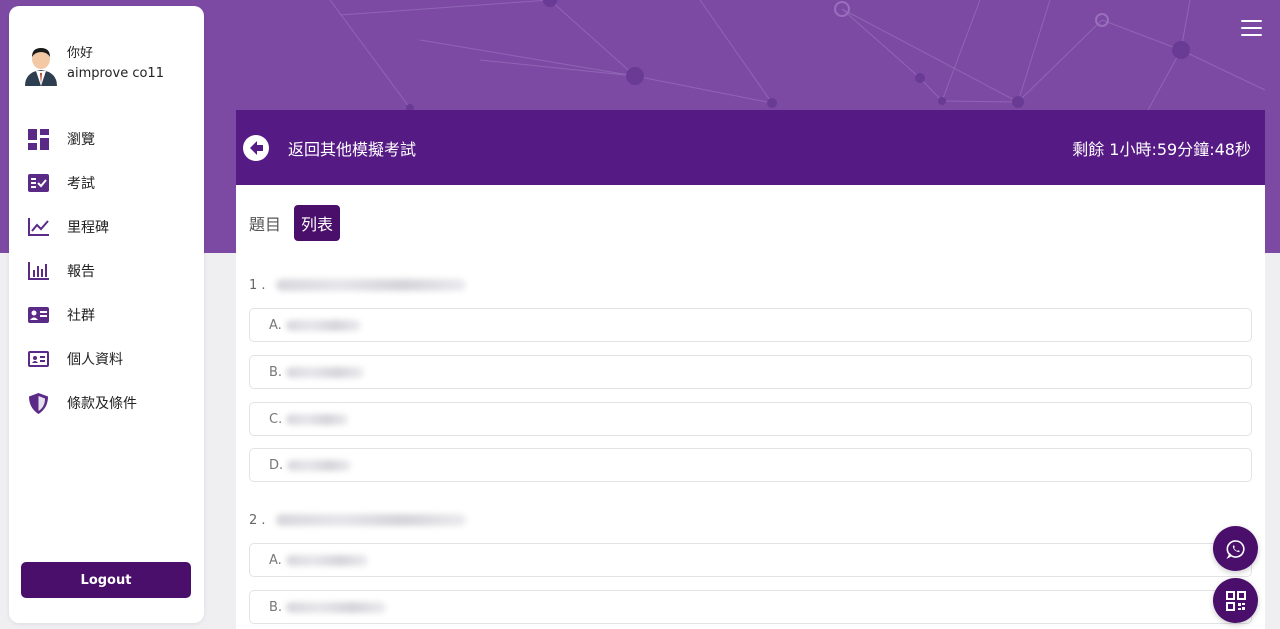  I want to click on sidebar-item-profile: 個人資料, so click(111, 359).